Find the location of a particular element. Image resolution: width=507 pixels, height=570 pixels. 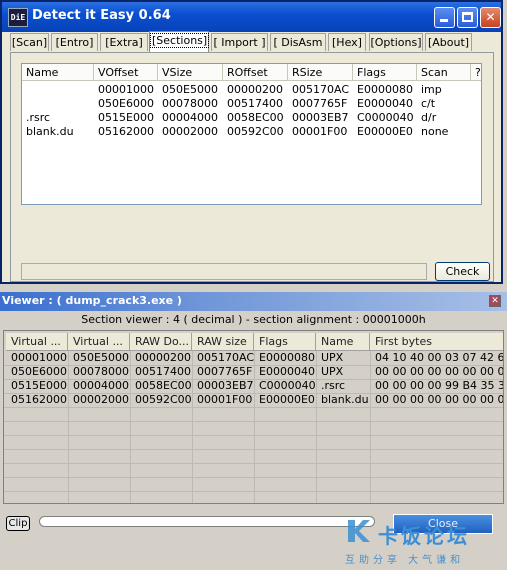

tab-extra: [Extra] is located at coordinates (124, 42).